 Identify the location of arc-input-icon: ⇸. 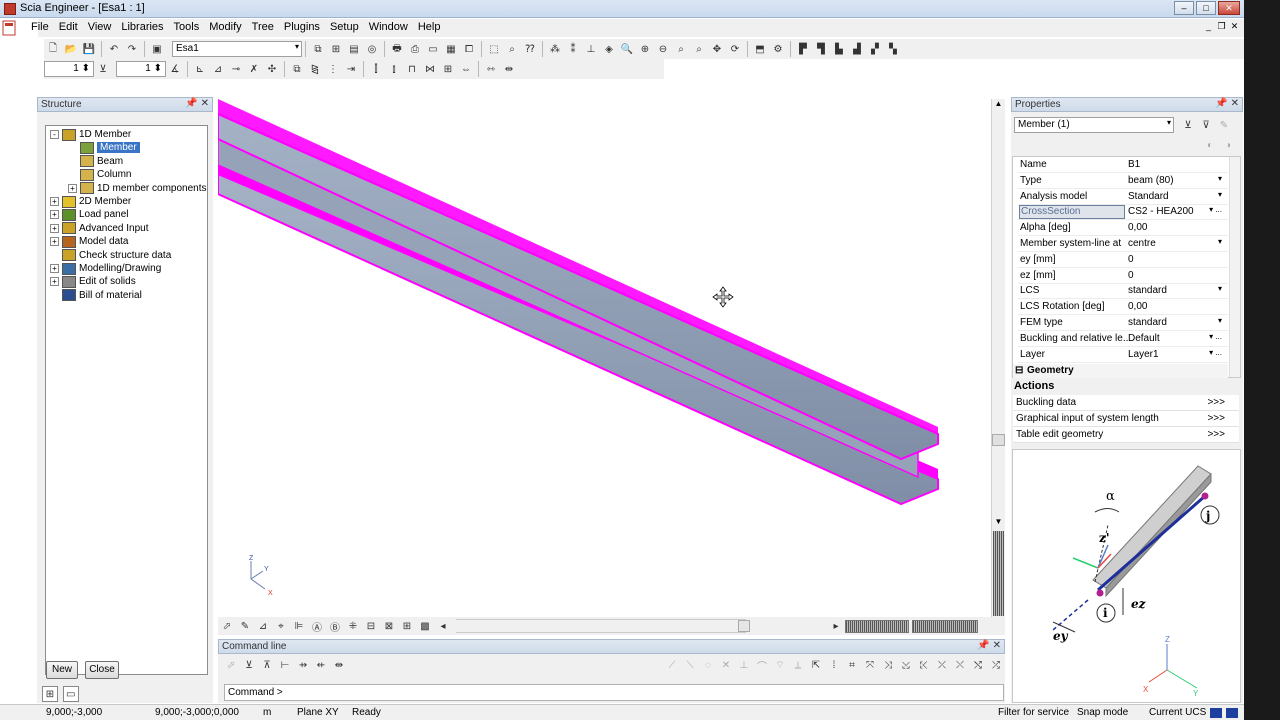
(303, 665).